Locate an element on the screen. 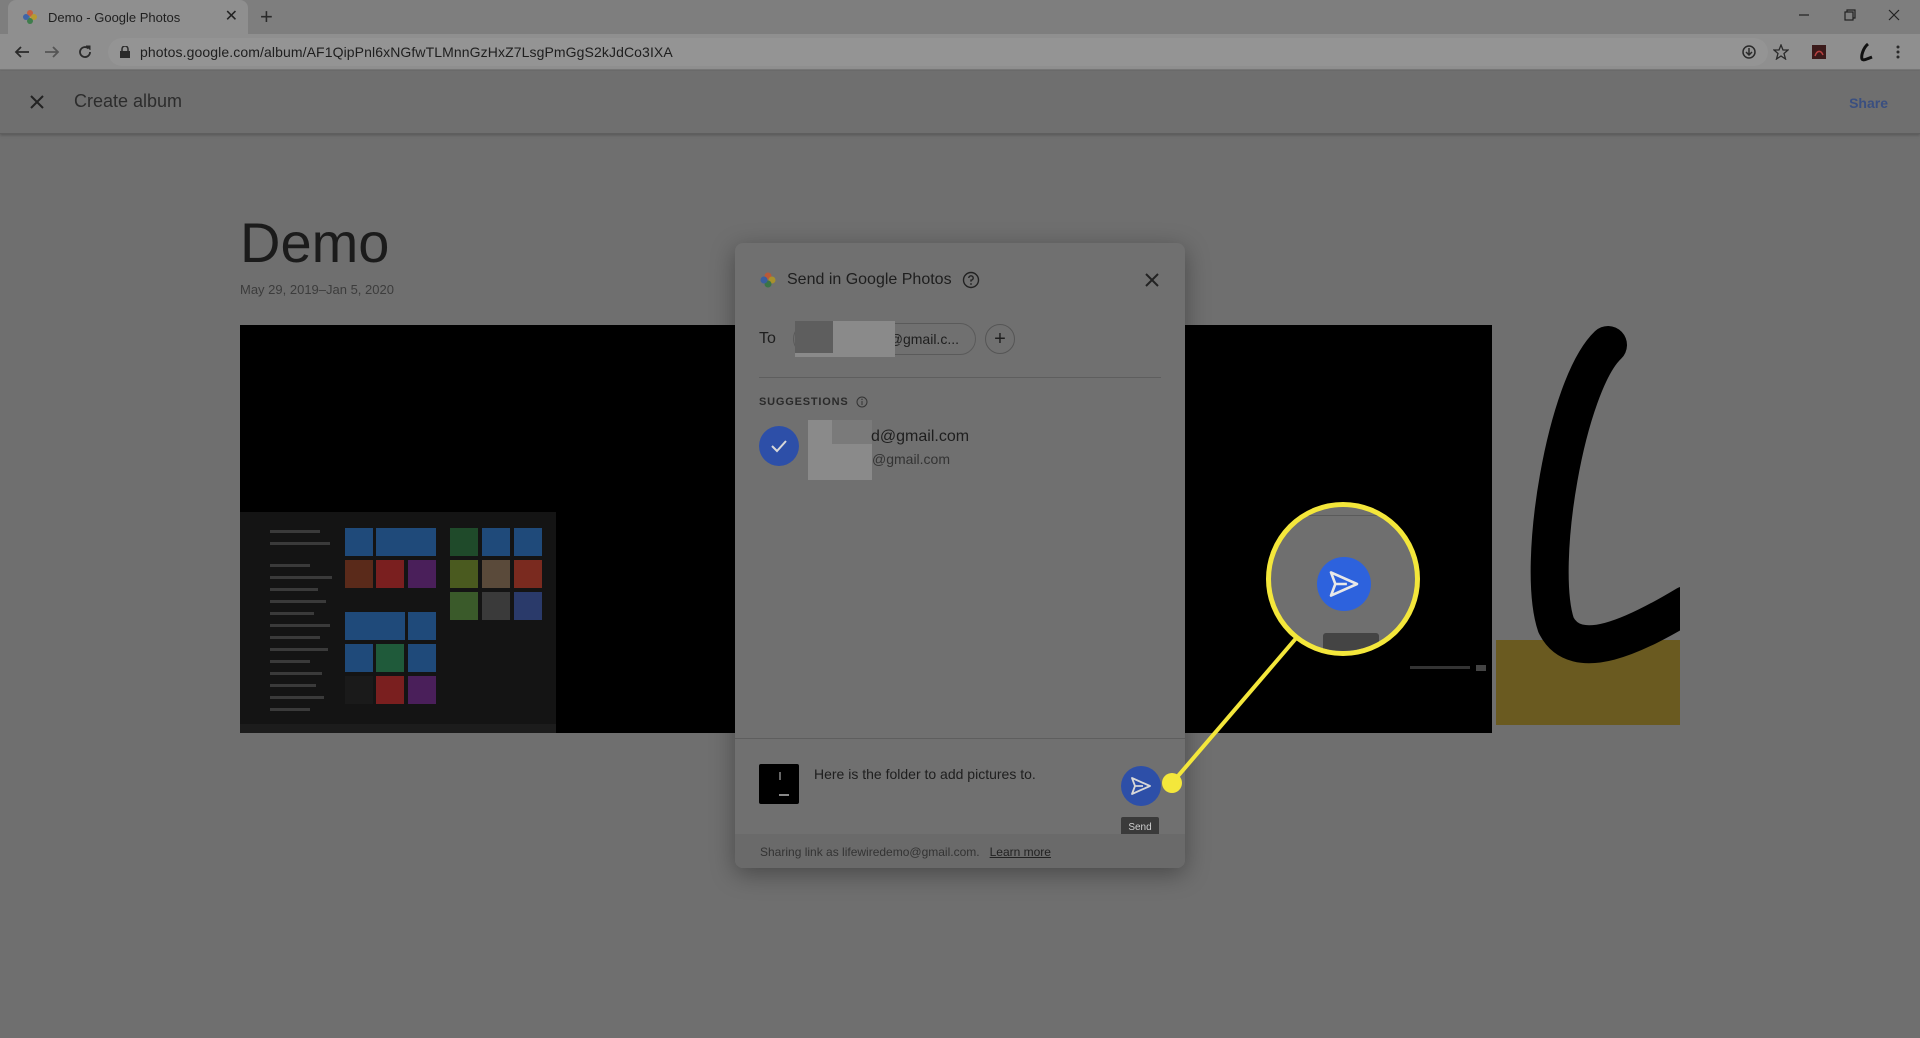 This screenshot has width=1920, height=1038. selected-check-icon is located at coordinates (779, 446).